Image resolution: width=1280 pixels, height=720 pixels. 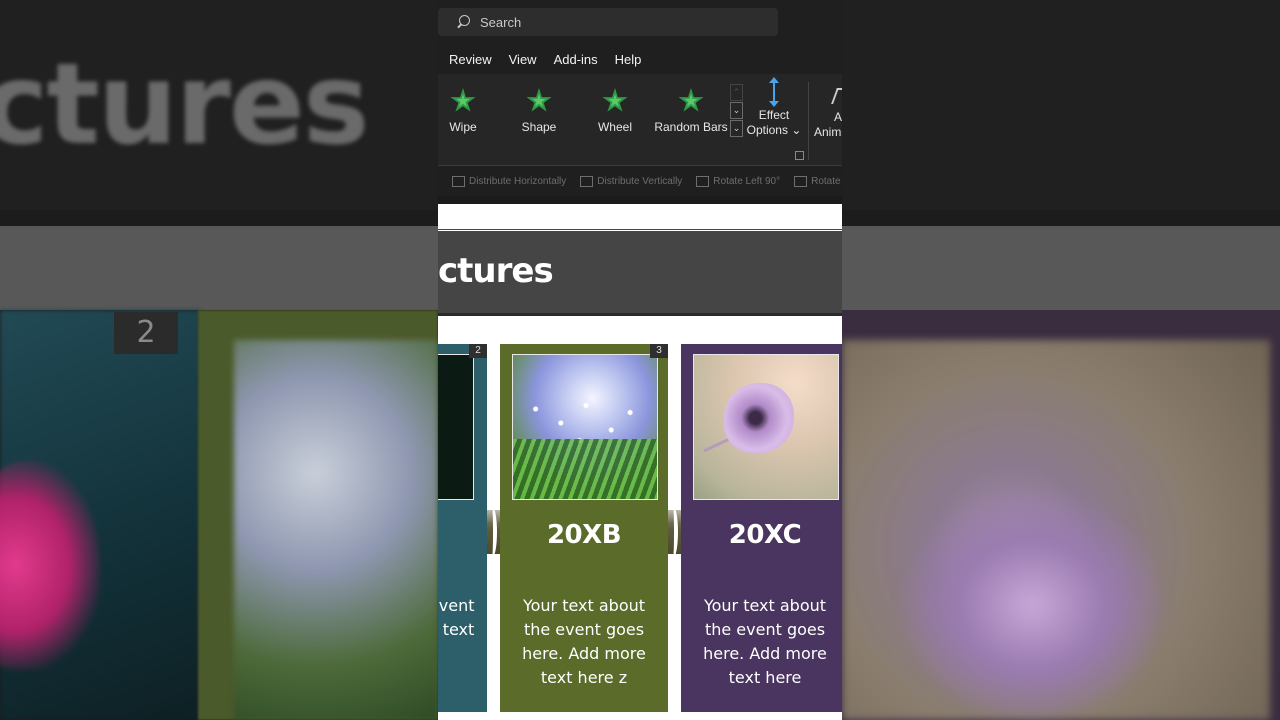 I want to click on rotate-left-icon, so click(x=703, y=181).